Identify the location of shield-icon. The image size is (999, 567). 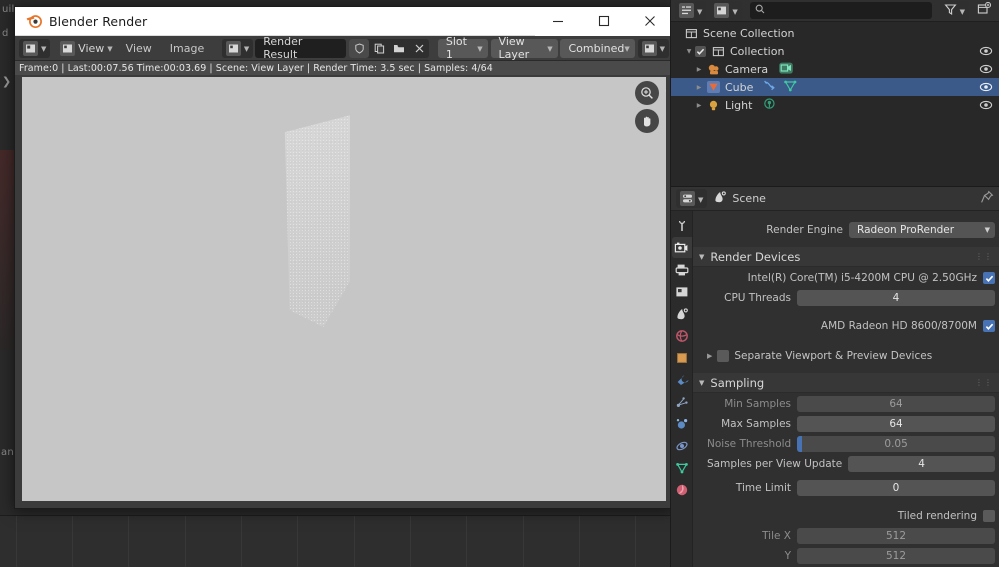
(359, 48).